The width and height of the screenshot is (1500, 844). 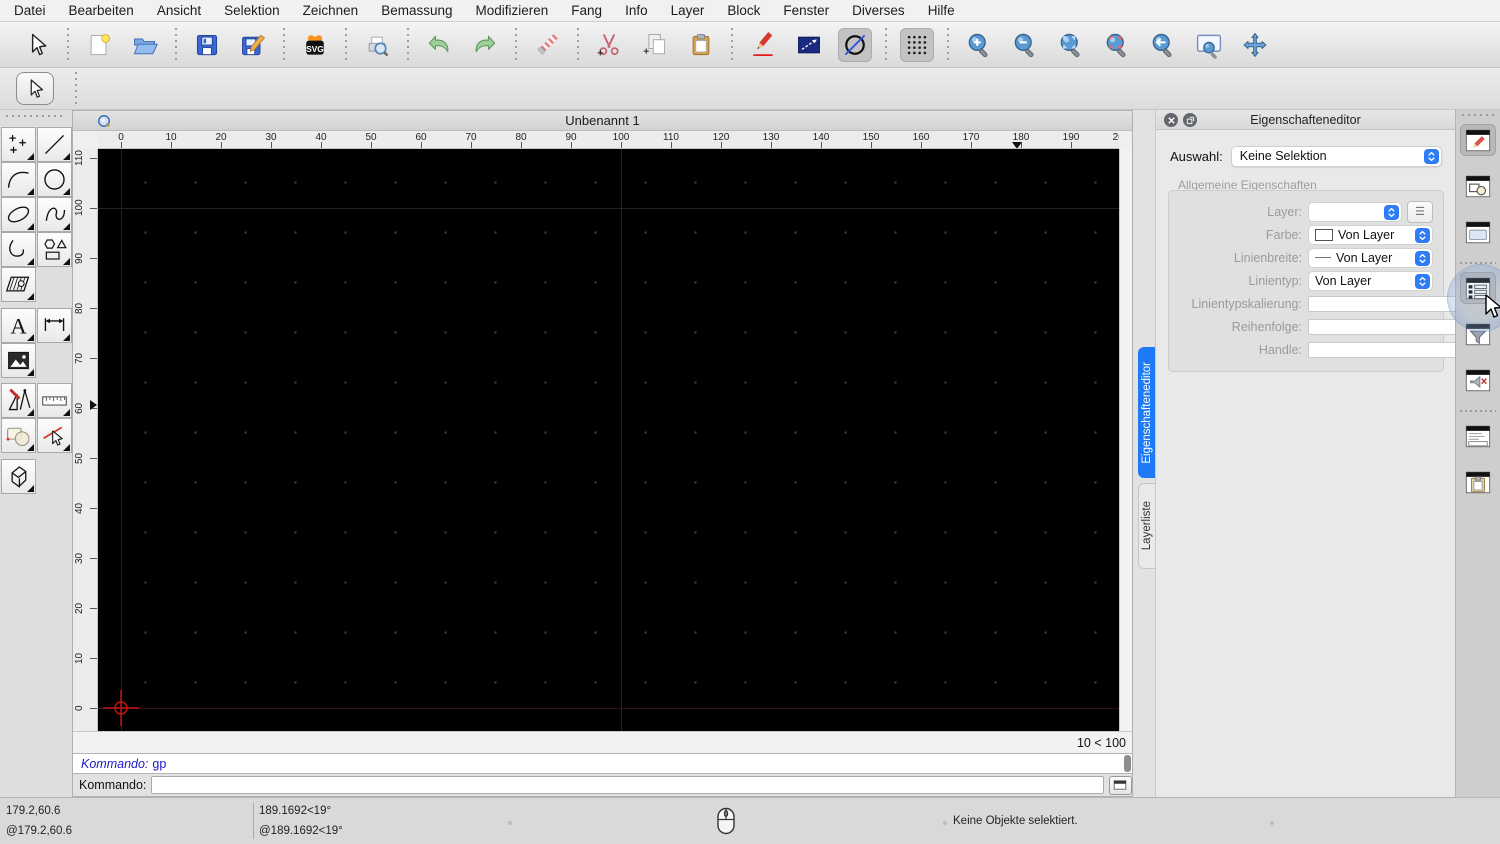 What do you see at coordinates (917, 44) in the screenshot?
I see `grid-toggle-button` at bounding box center [917, 44].